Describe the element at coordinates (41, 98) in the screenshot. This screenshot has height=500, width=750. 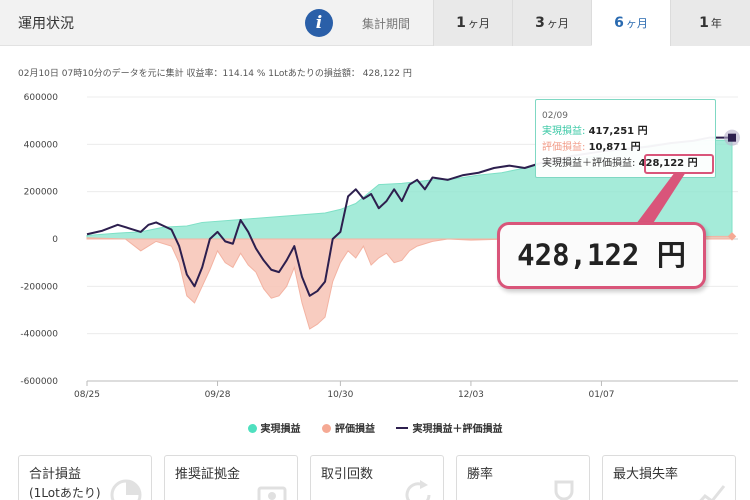
I see `y-tick-label: 600000` at that location.